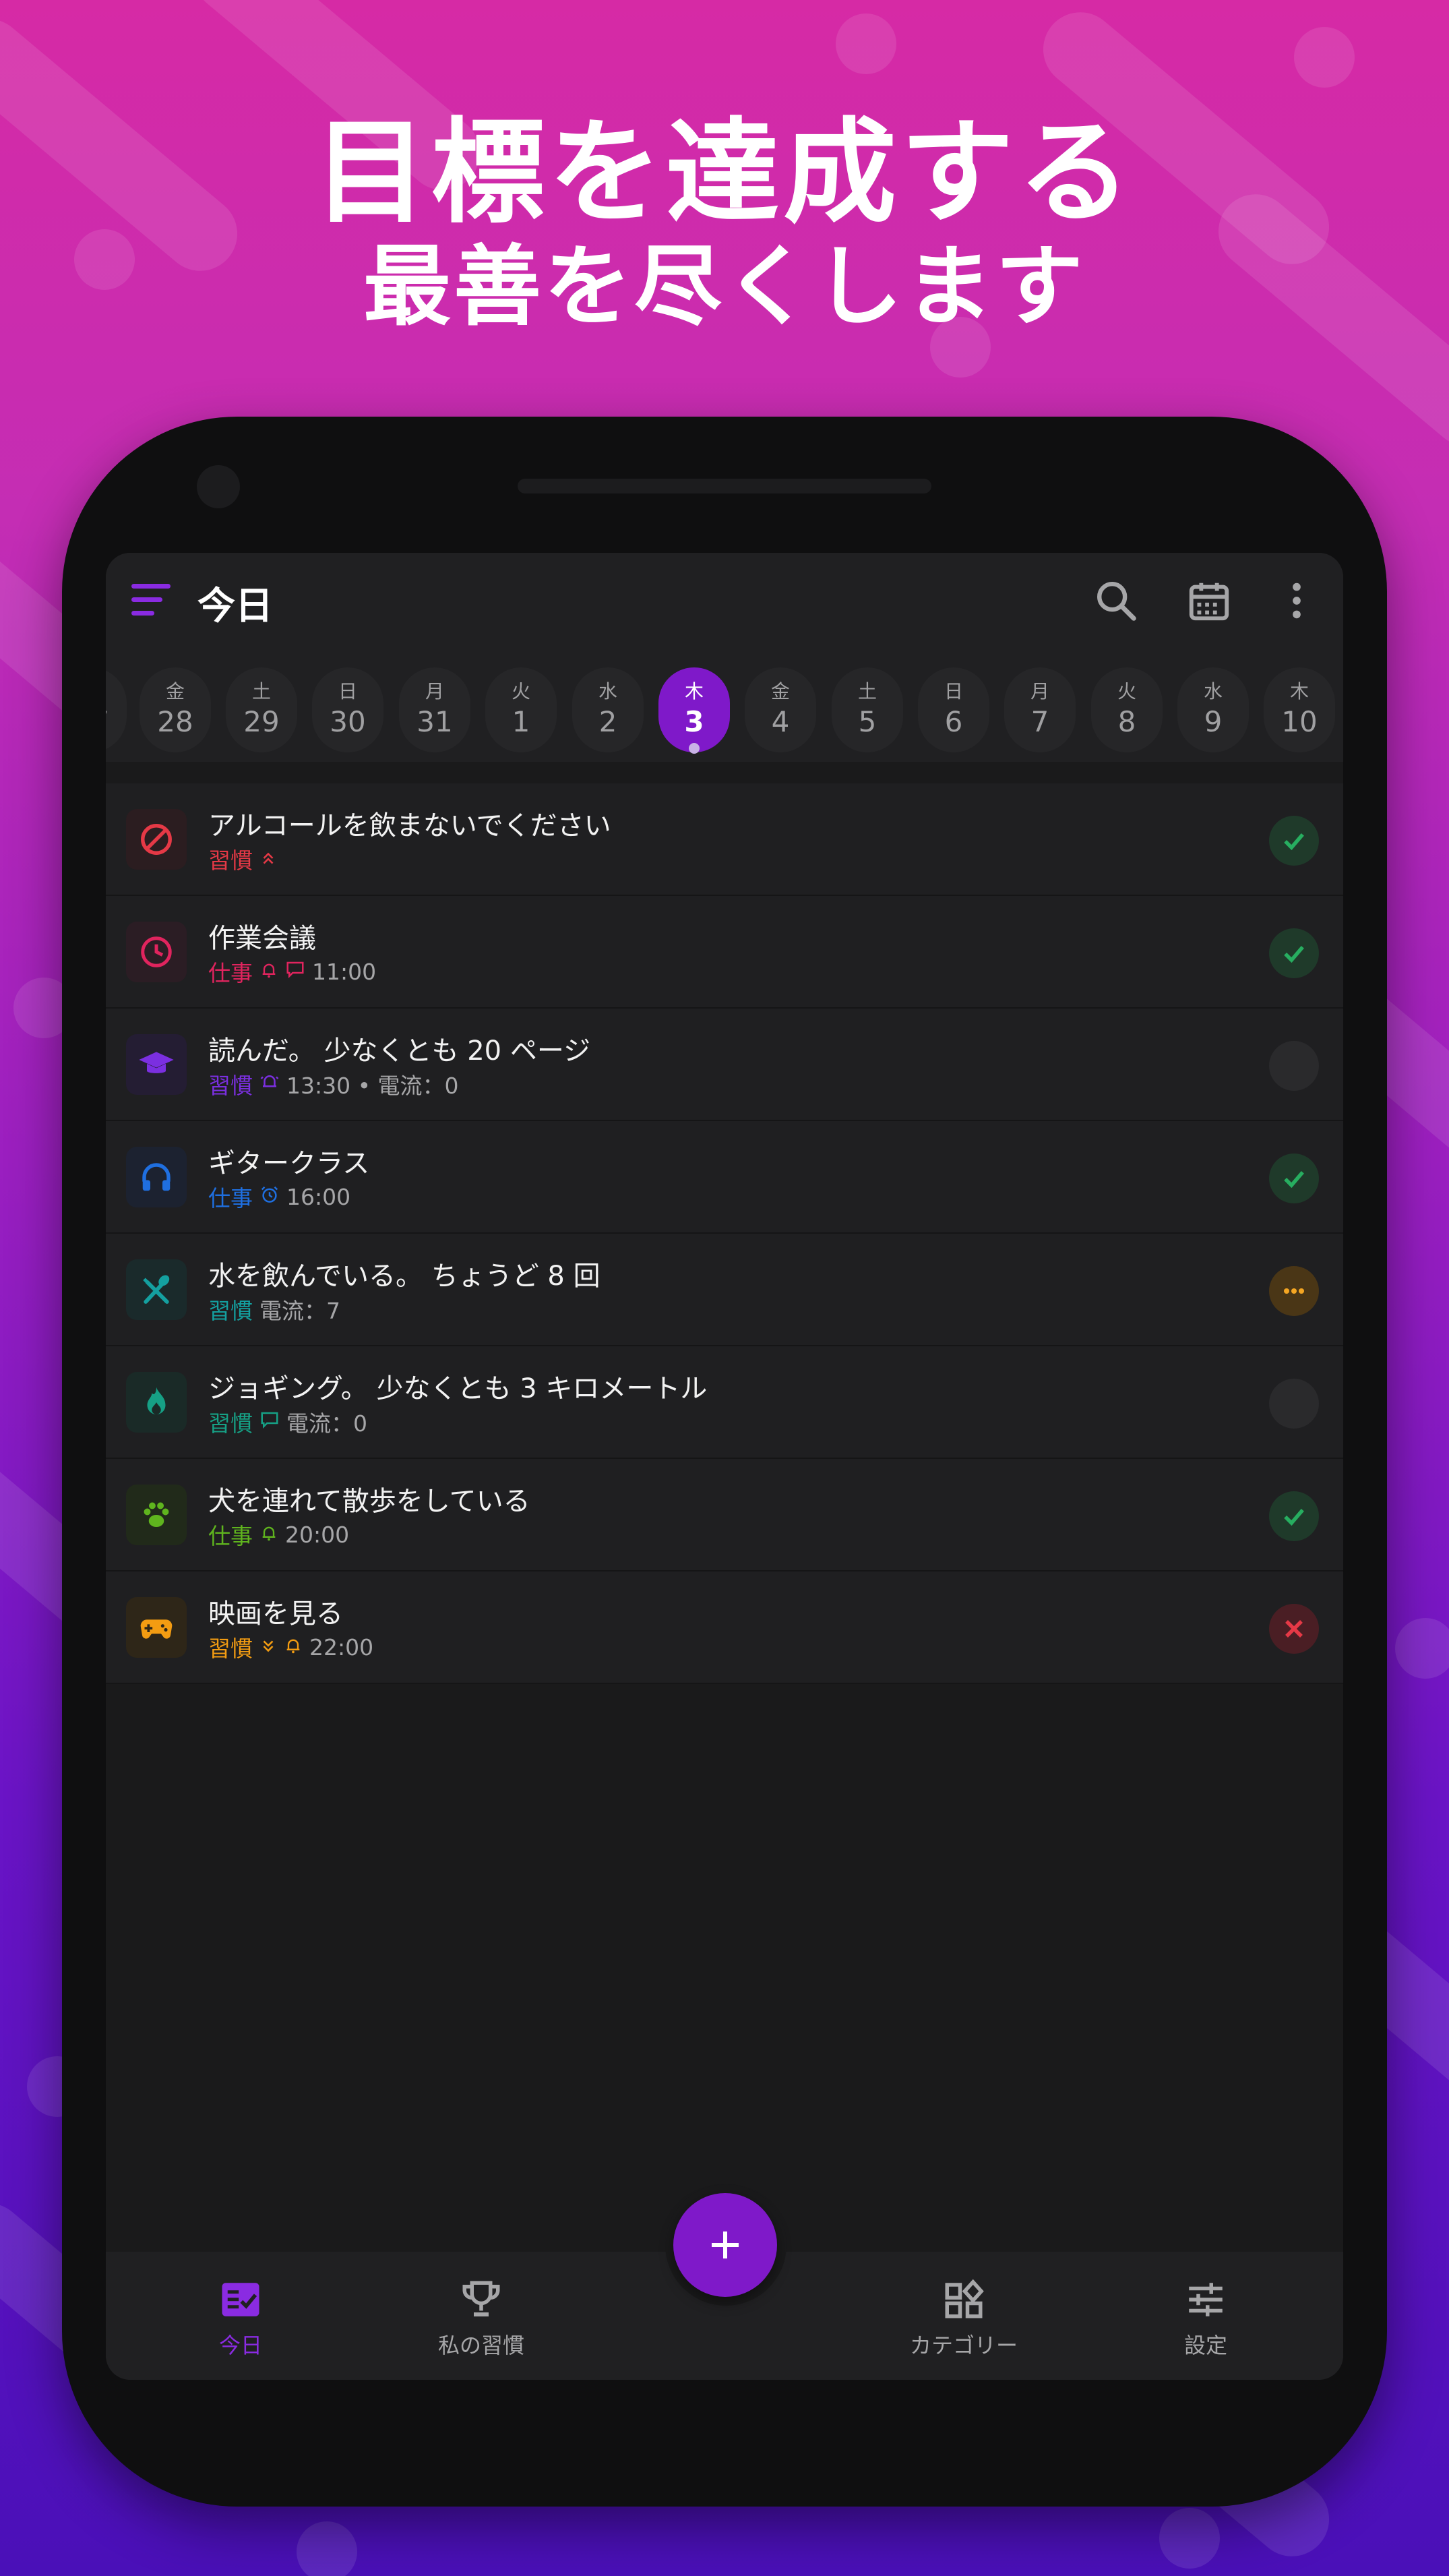 This screenshot has width=1449, height=2576. What do you see at coordinates (157, 1403) in the screenshot?
I see `flame-icon` at bounding box center [157, 1403].